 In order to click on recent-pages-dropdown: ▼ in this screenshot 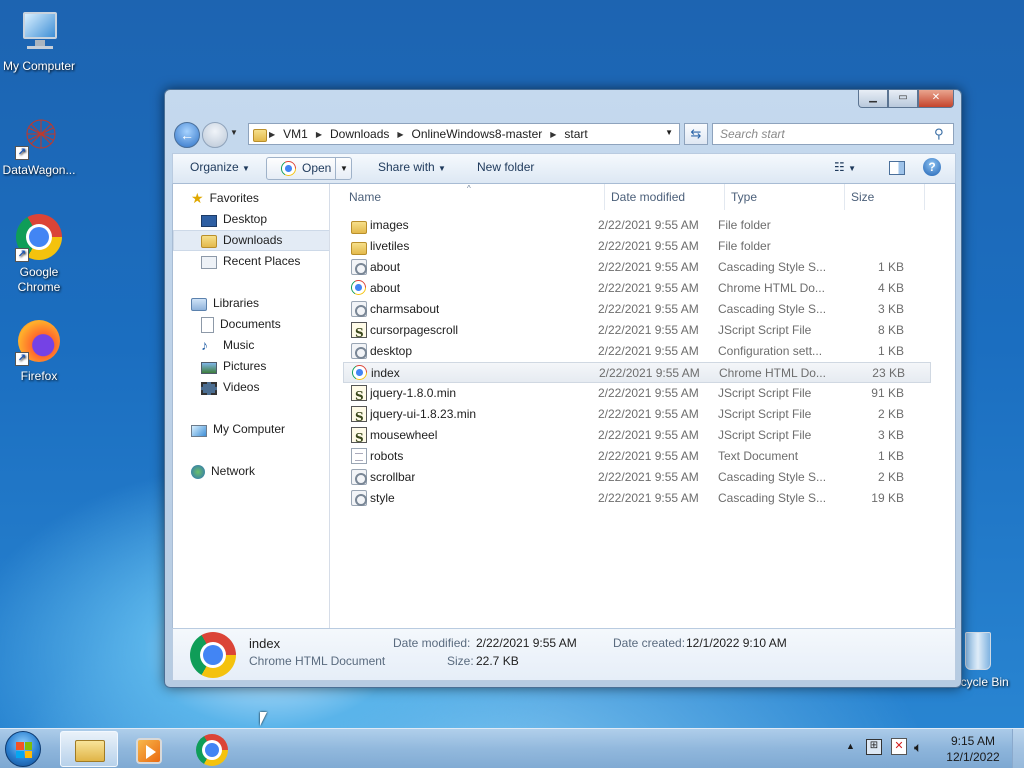, I will do `click(234, 132)`.